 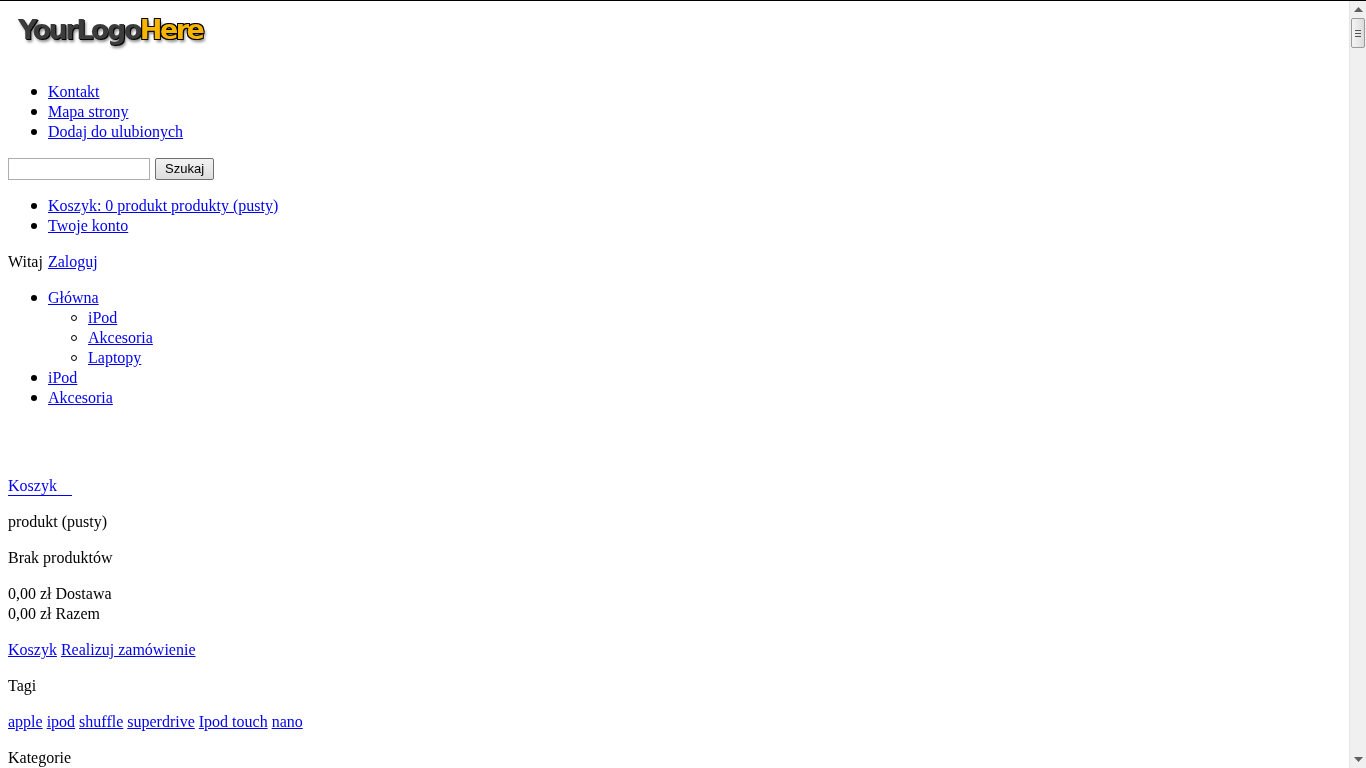 What do you see at coordinates (233, 722) in the screenshot?
I see `tag-link: Ipod touch` at bounding box center [233, 722].